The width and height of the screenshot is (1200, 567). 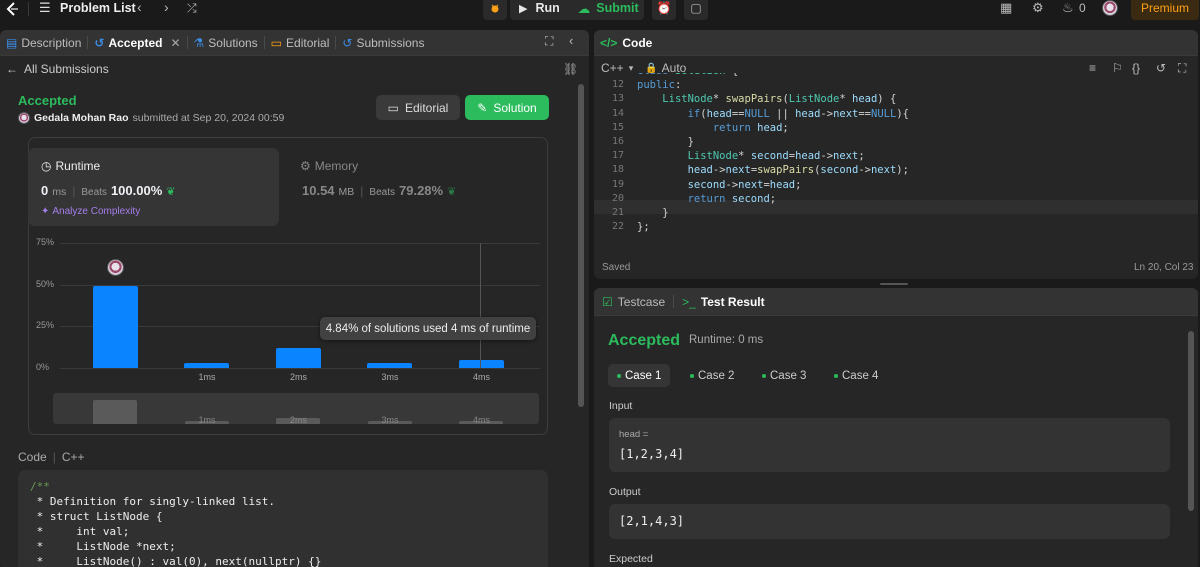 I want to click on problem-list-link: Problem List, so click(x=98, y=8).